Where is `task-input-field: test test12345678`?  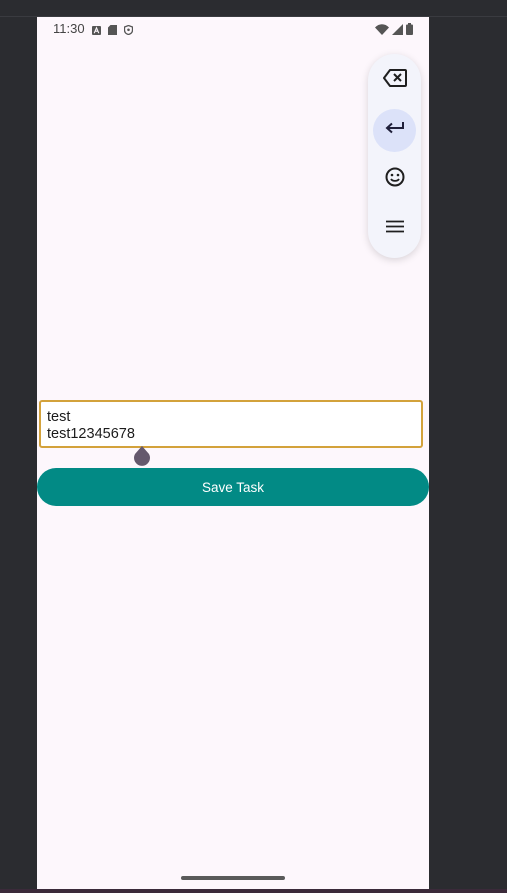 task-input-field: test test12345678 is located at coordinates (231, 424).